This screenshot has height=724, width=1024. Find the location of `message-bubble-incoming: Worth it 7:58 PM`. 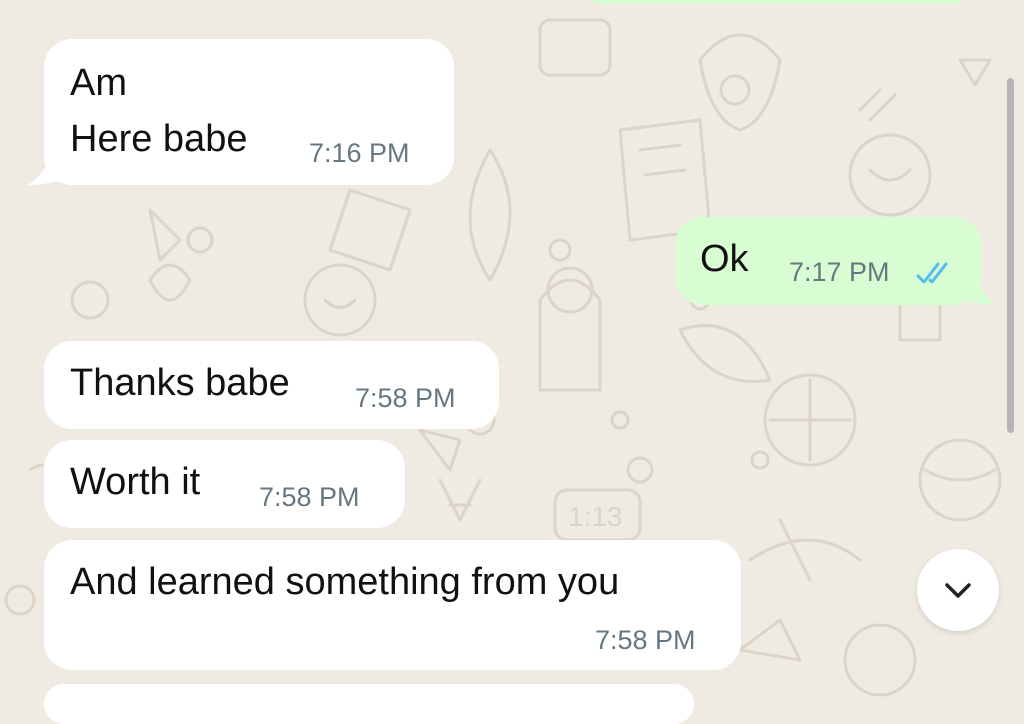

message-bubble-incoming: Worth it 7:58 PM is located at coordinates (224, 484).